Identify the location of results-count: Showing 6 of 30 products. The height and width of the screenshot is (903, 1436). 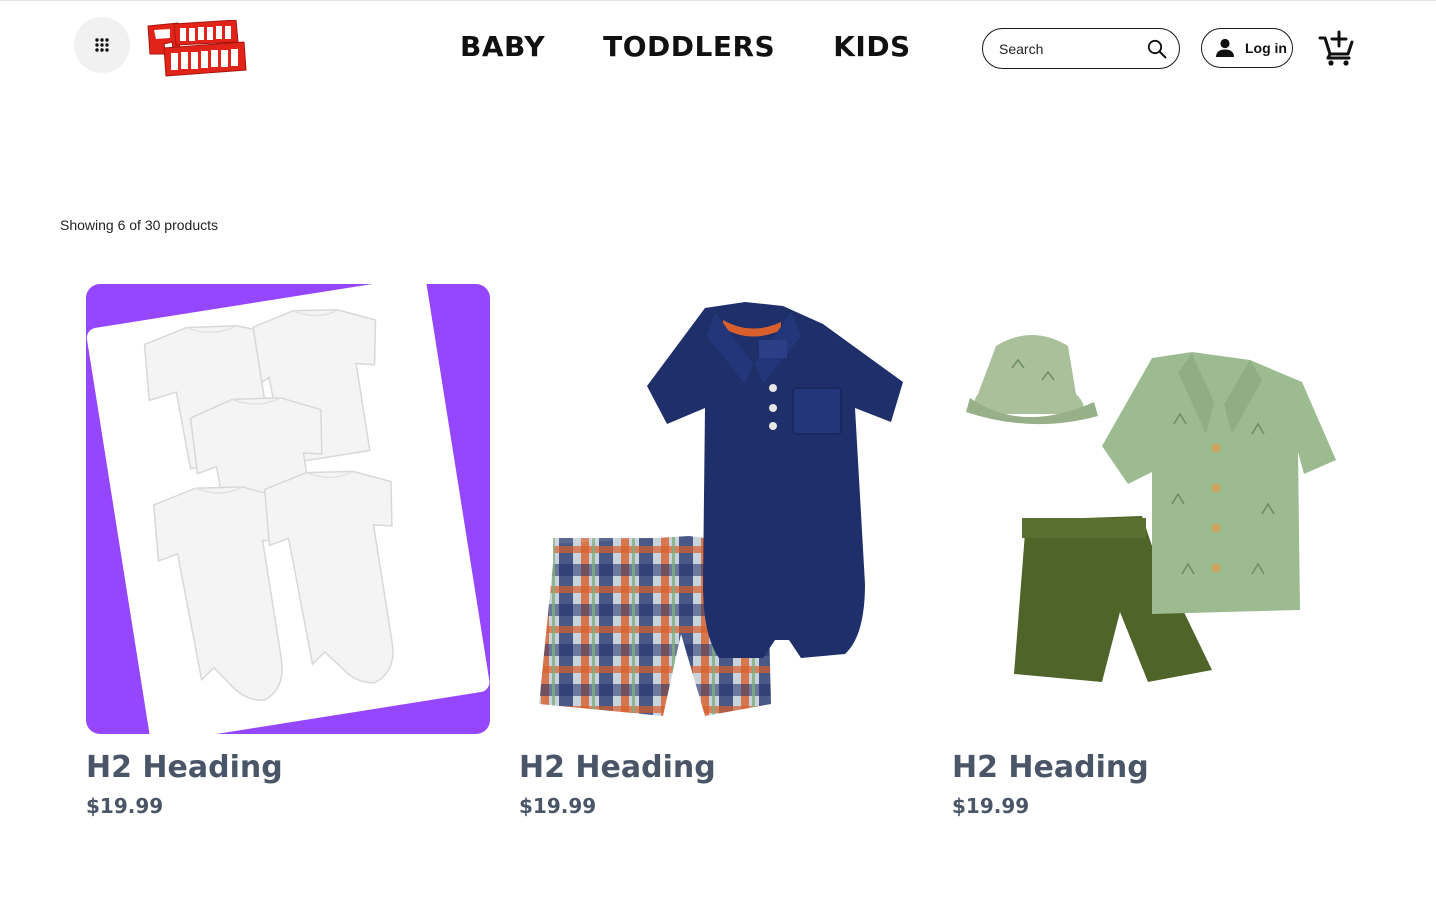
(139, 225).